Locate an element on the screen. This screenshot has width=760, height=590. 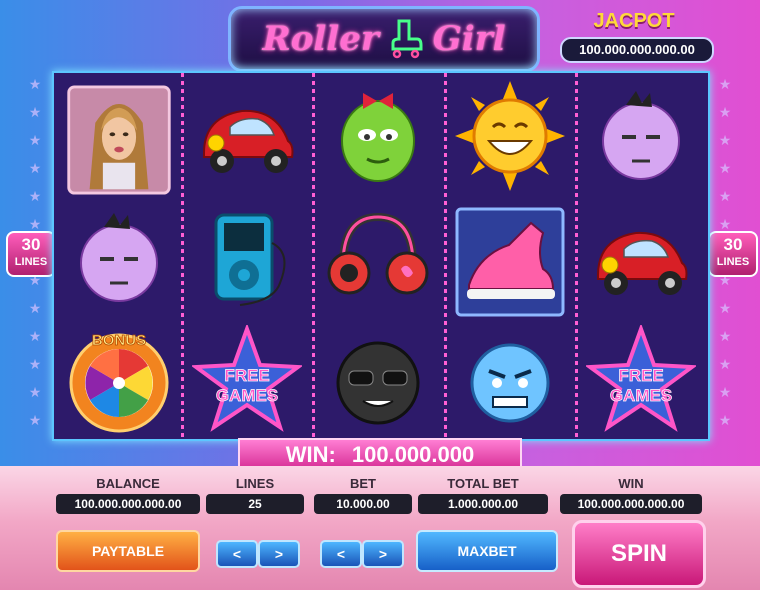
black-face-symbol is located at coordinates (378, 380).